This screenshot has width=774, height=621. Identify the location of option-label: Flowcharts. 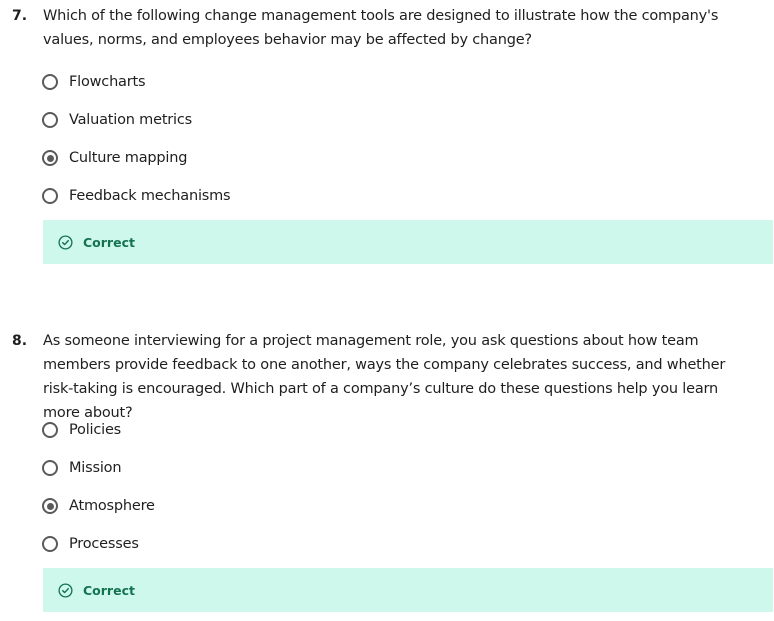
(107, 82).